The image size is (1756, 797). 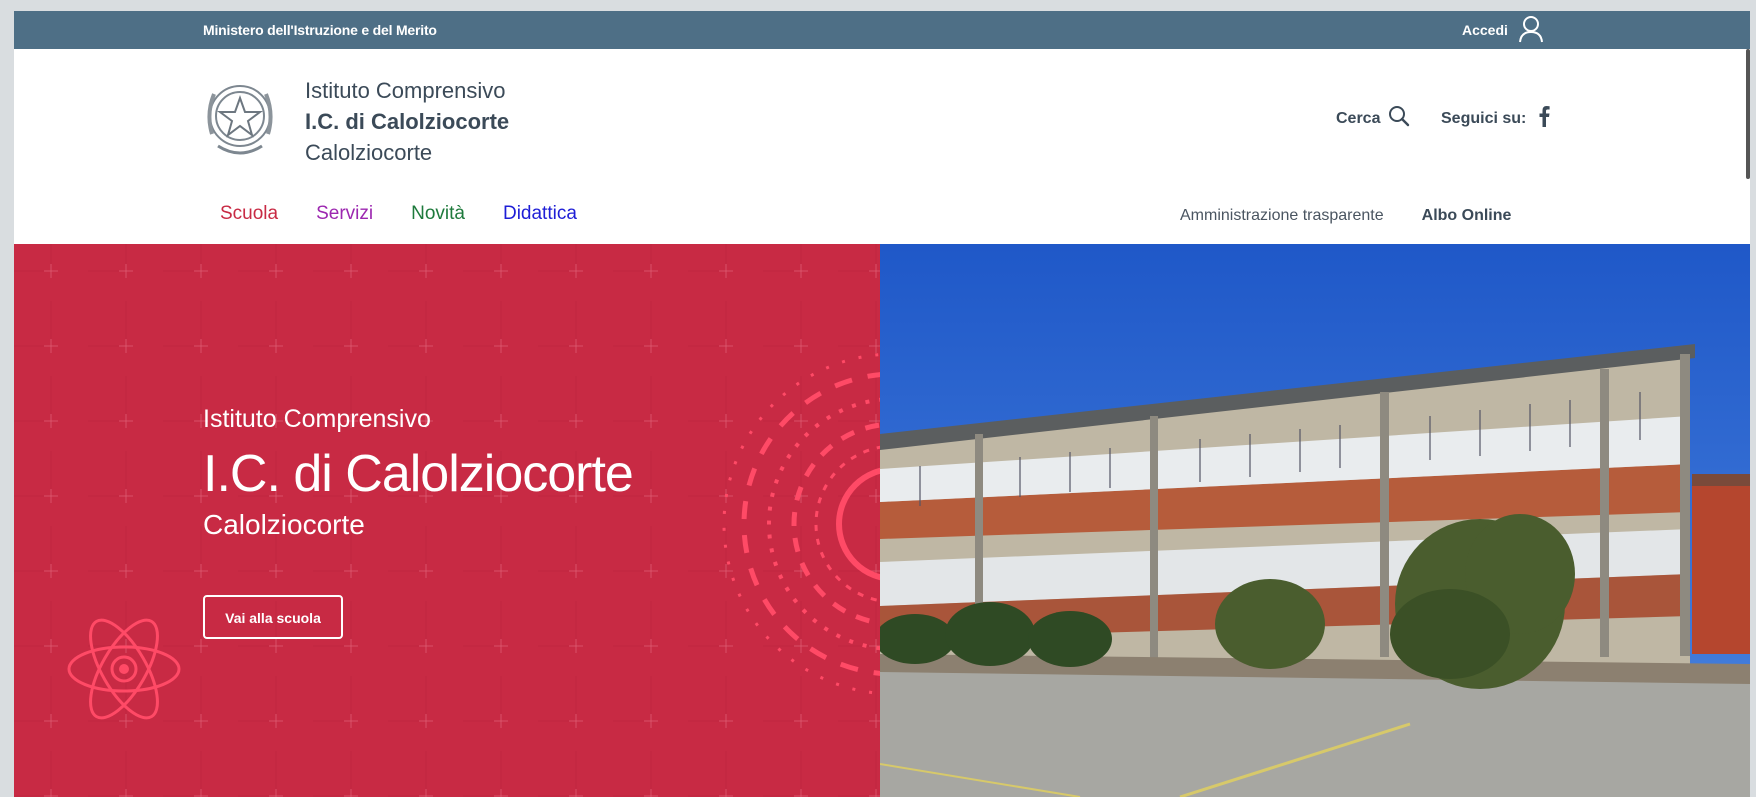 I want to click on brand-type: Istituto Comprensivo, so click(x=405, y=90).